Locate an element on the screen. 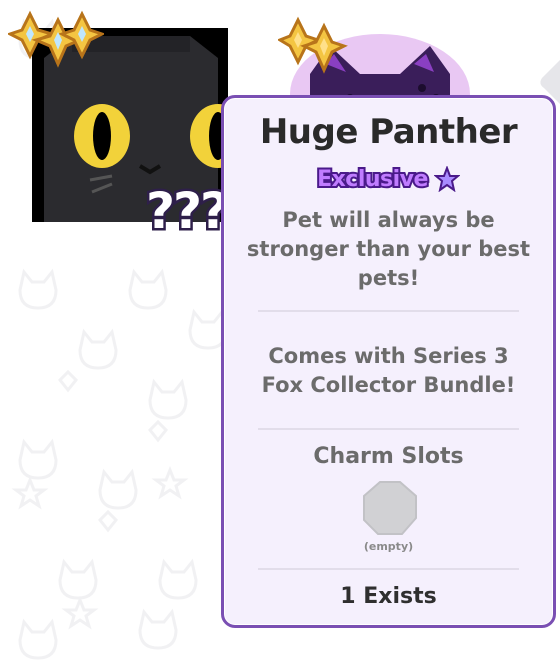 Image resolution: width=560 pixels, height=660 pixels. charm-slot-caption: (empty) is located at coordinates (388, 546).